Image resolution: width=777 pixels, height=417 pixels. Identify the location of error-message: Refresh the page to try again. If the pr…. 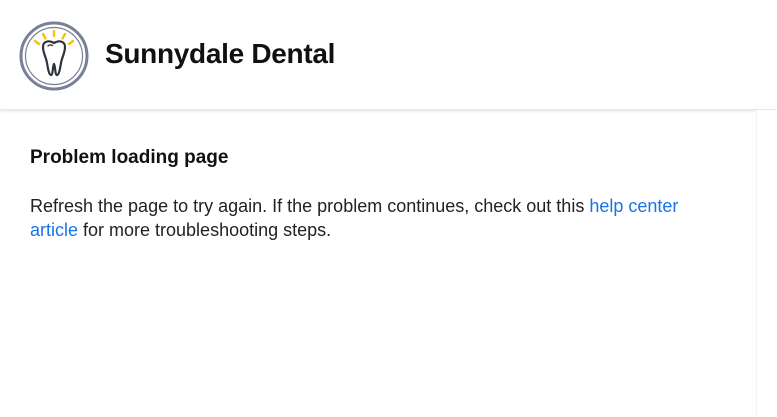
(380, 218).